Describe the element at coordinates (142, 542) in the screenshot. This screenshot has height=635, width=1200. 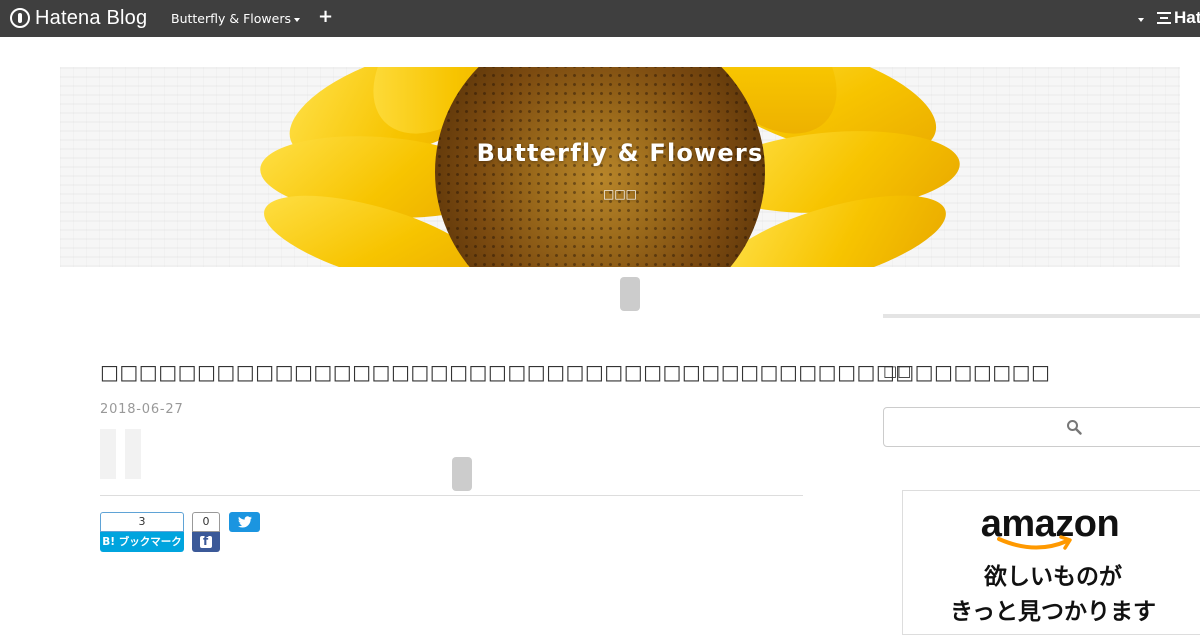
I see `hatena-bookmark-label: B! ブックマーク` at that location.